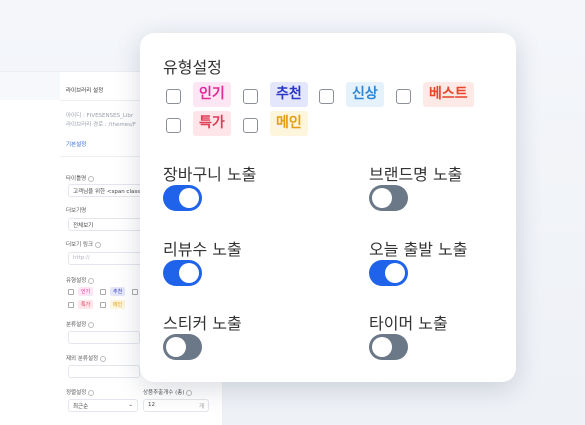  Describe the element at coordinates (101, 125) in the screenshot. I see `library-path-text: 라이브러리 경로 : /themes/F` at that location.